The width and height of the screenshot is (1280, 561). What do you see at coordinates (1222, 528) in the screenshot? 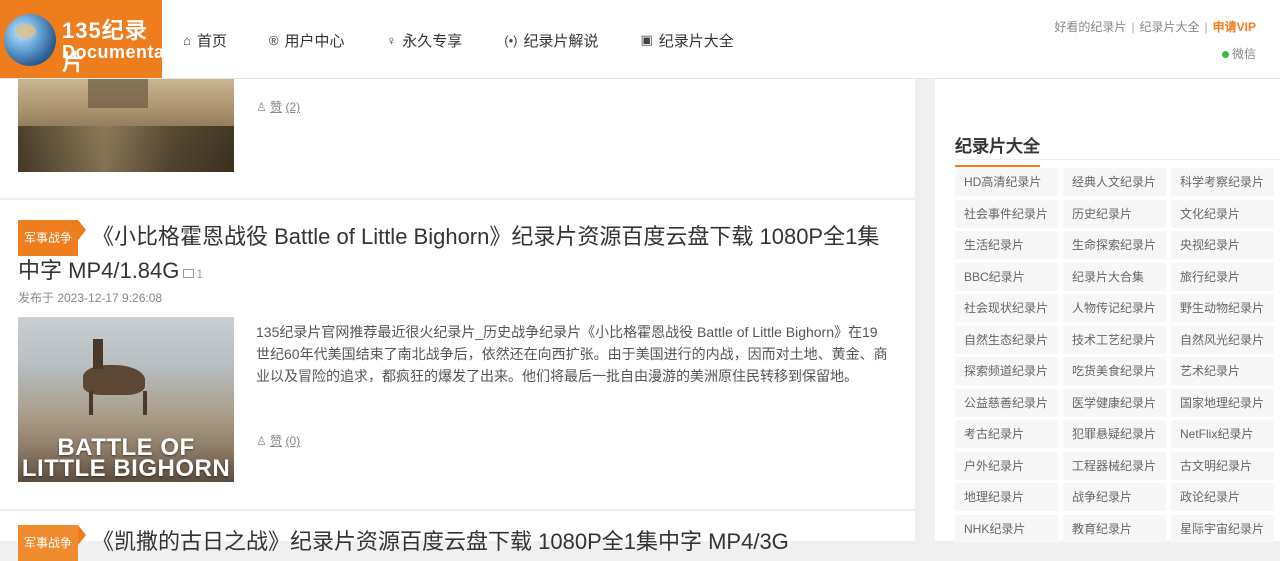
I see `category-tag: 星际宇宙纪录片` at bounding box center [1222, 528].